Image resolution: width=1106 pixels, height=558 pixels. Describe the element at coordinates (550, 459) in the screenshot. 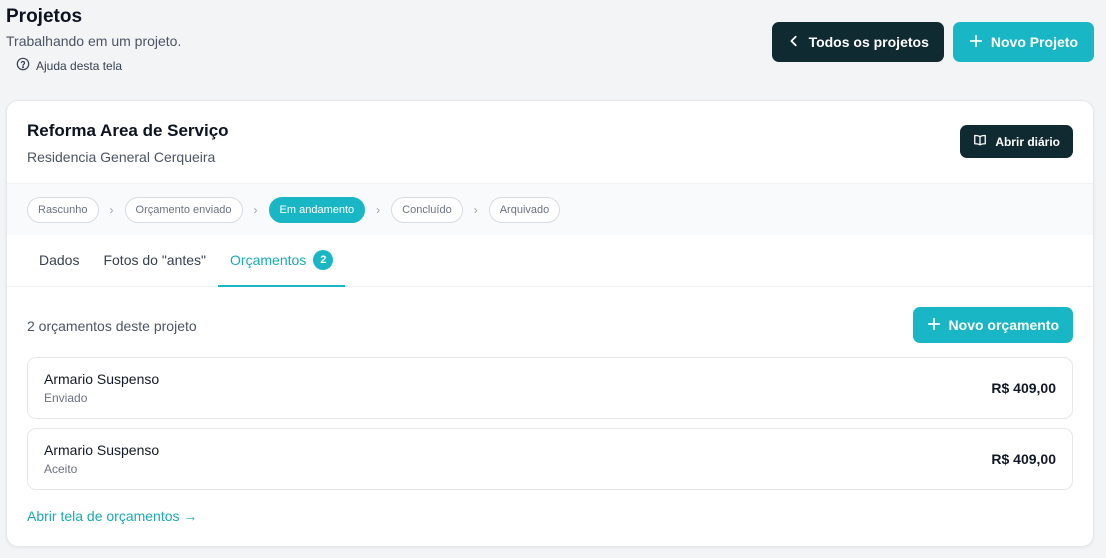

I see `list-item: Armario Suspenso Aceito R$ 409,00` at that location.